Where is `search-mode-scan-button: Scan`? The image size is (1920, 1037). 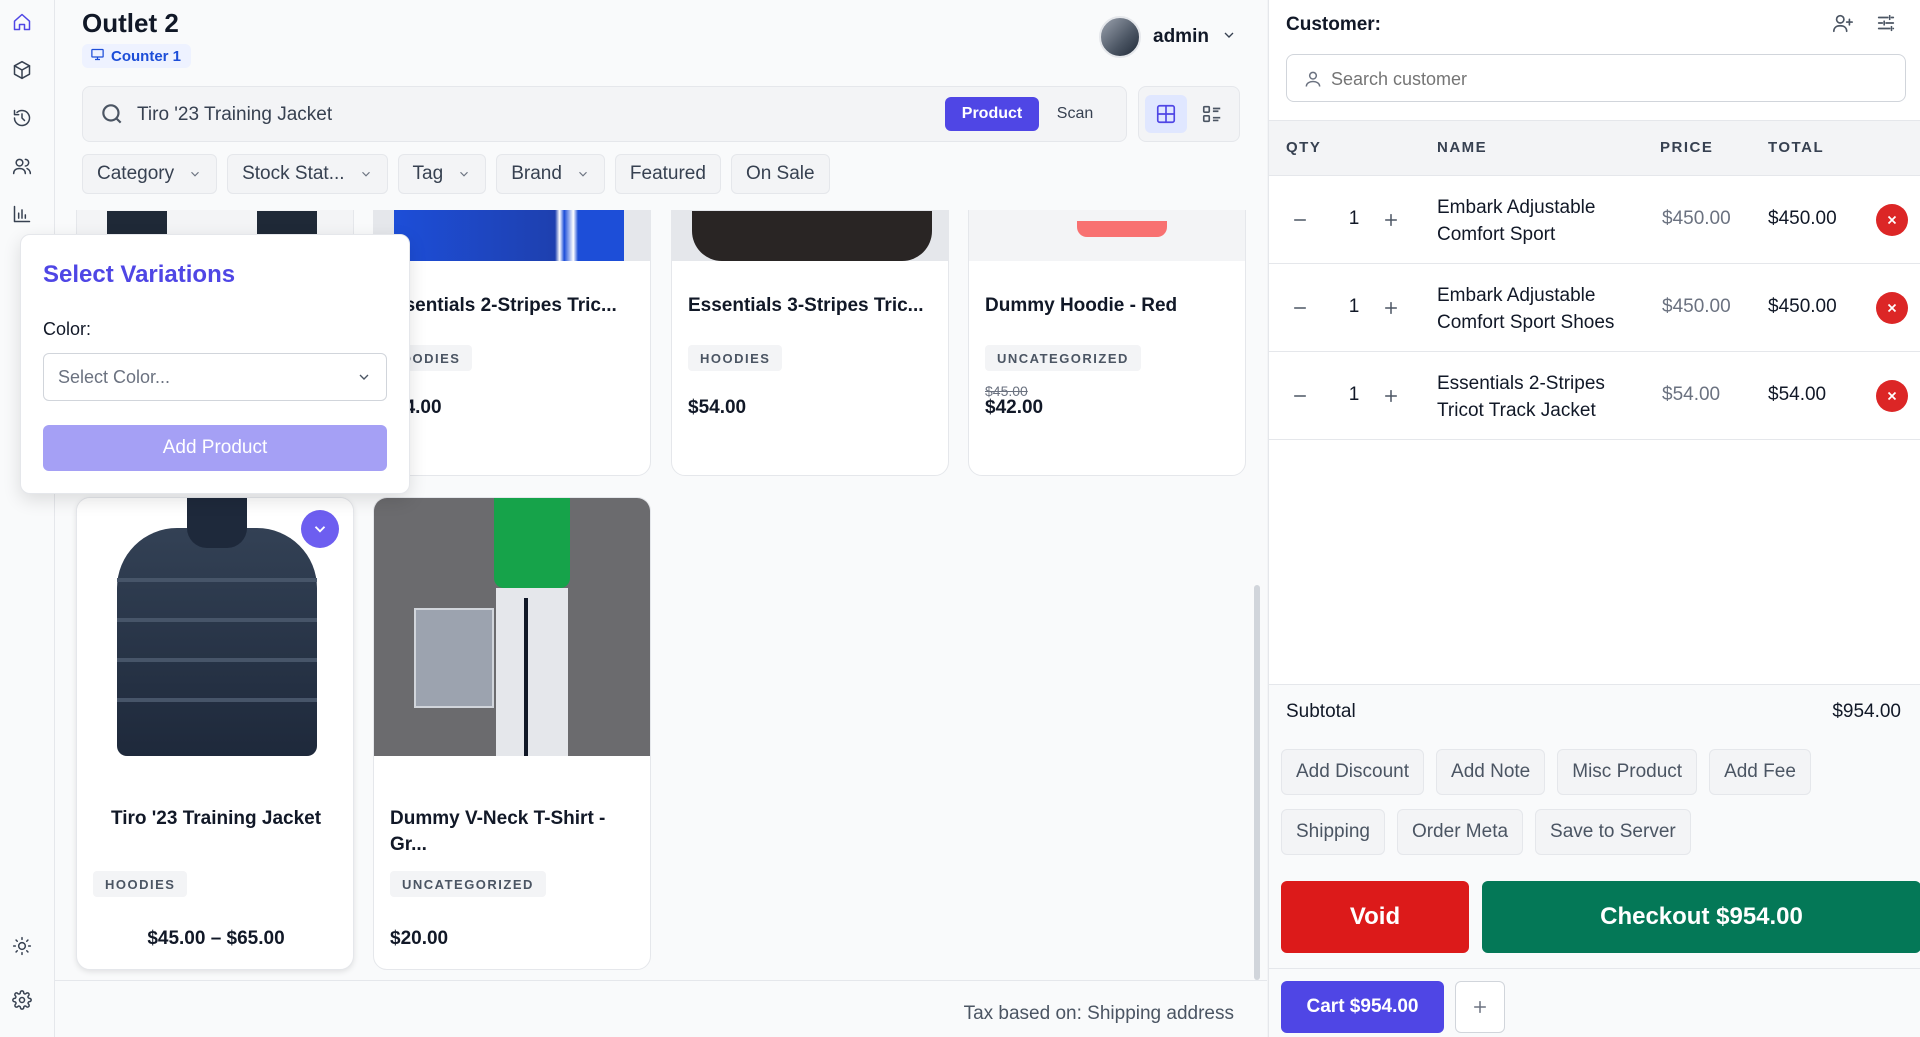
search-mode-scan-button: Scan is located at coordinates (1075, 114).